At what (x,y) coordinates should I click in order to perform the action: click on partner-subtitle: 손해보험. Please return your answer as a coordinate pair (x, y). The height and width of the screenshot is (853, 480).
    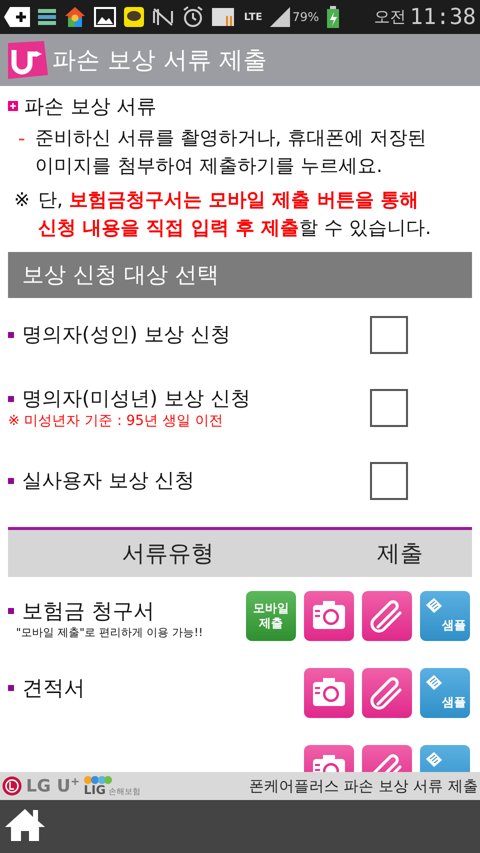
    Looking at the image, I should click on (124, 792).